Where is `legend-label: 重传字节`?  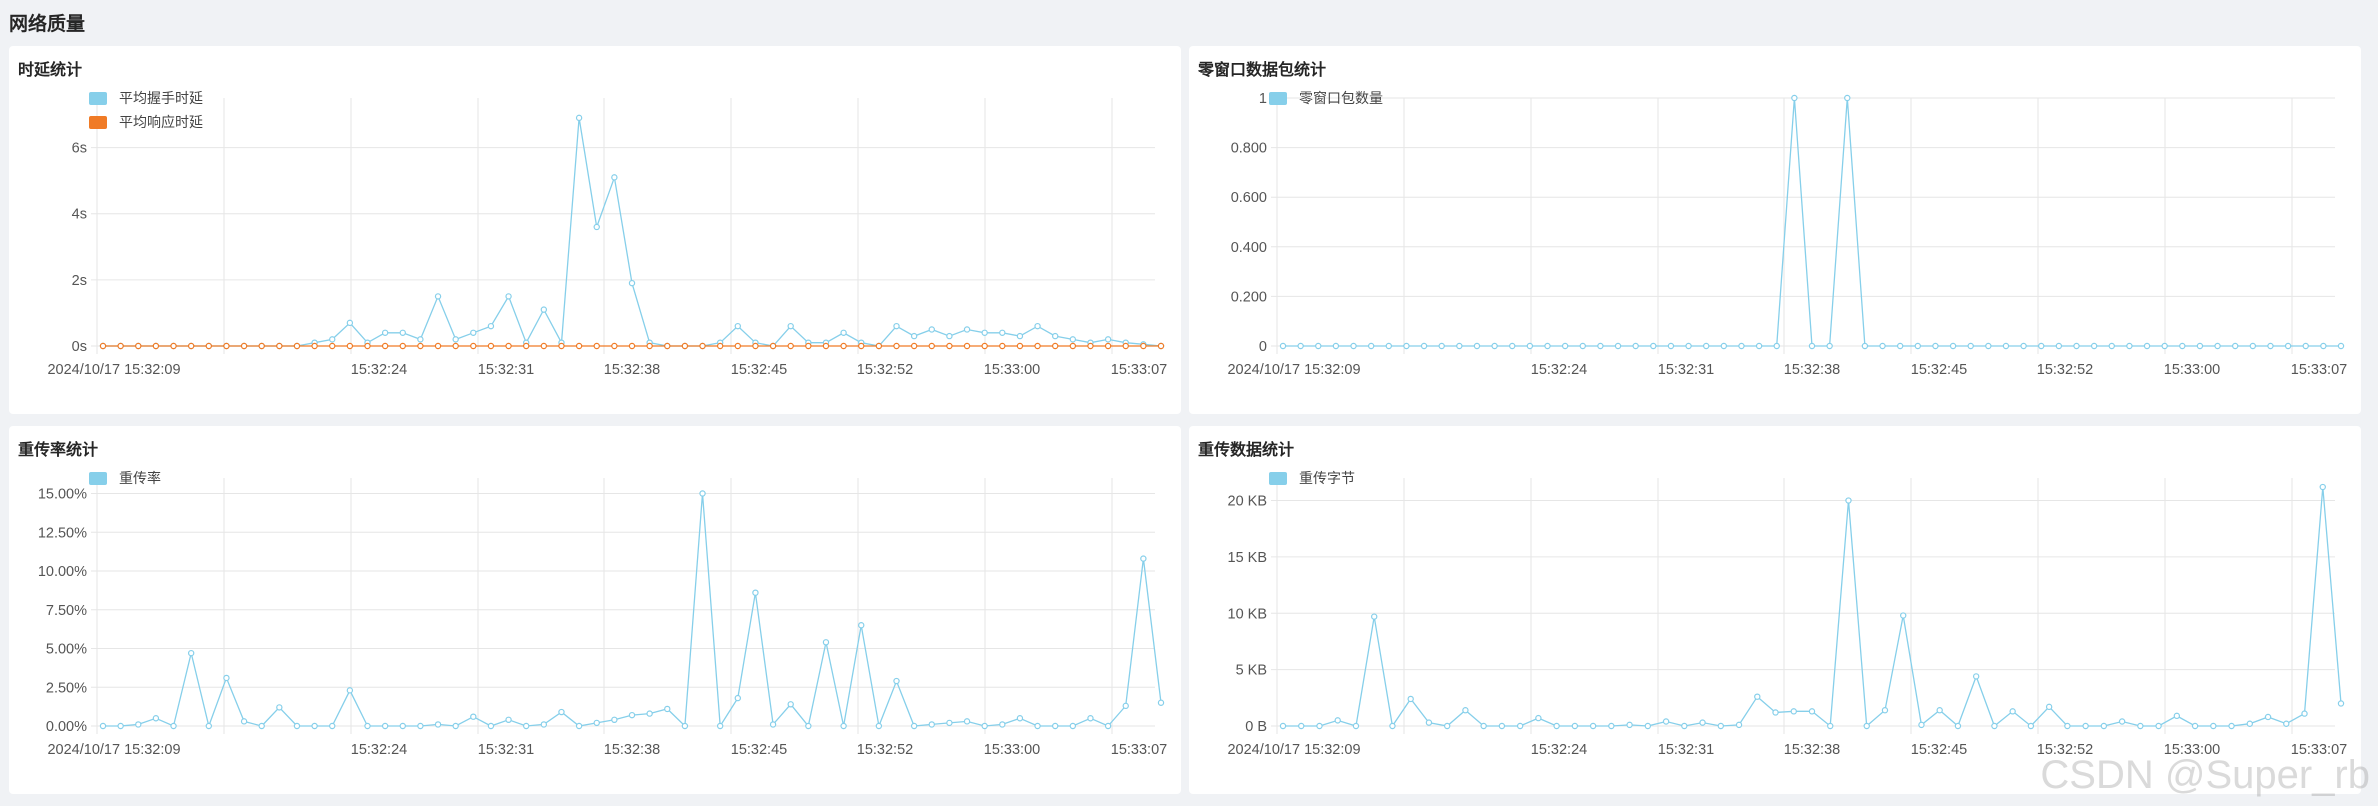
legend-label: 重传字节 is located at coordinates (1327, 478).